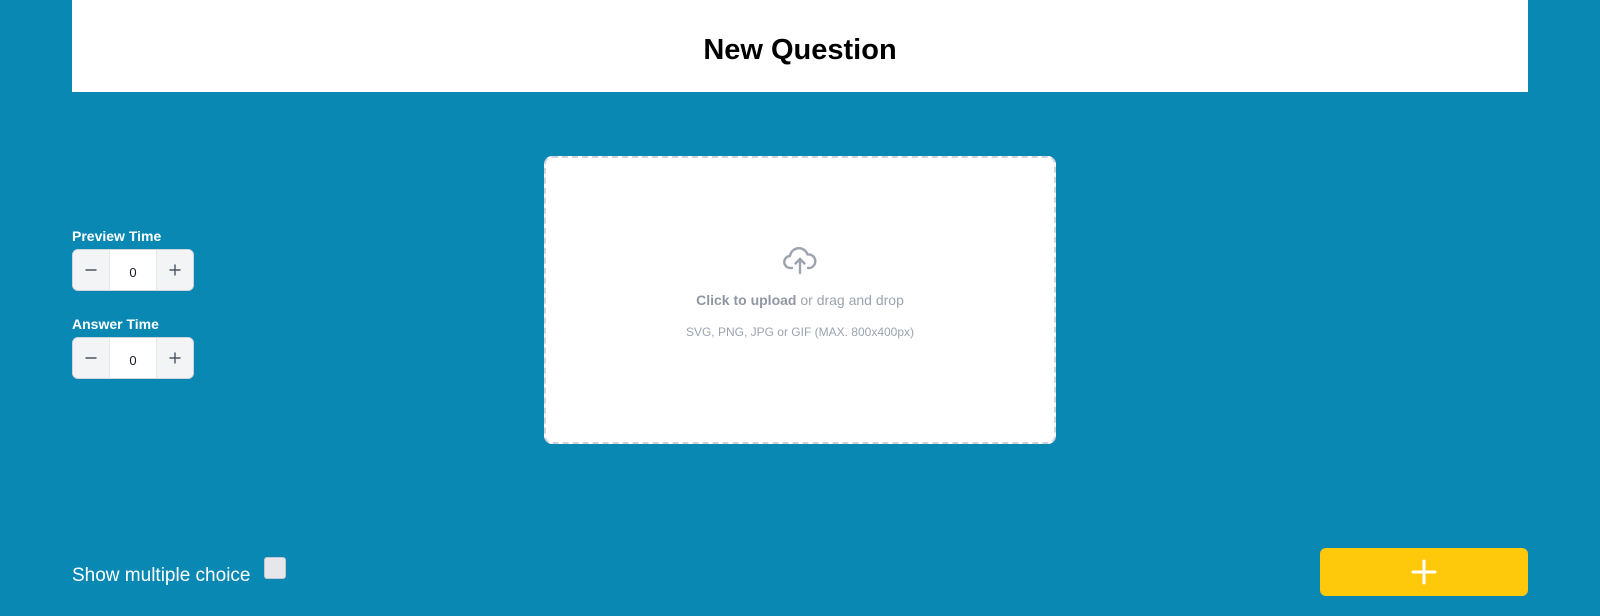  What do you see at coordinates (117, 236) in the screenshot?
I see `preview-time-label: Preview Time` at bounding box center [117, 236].